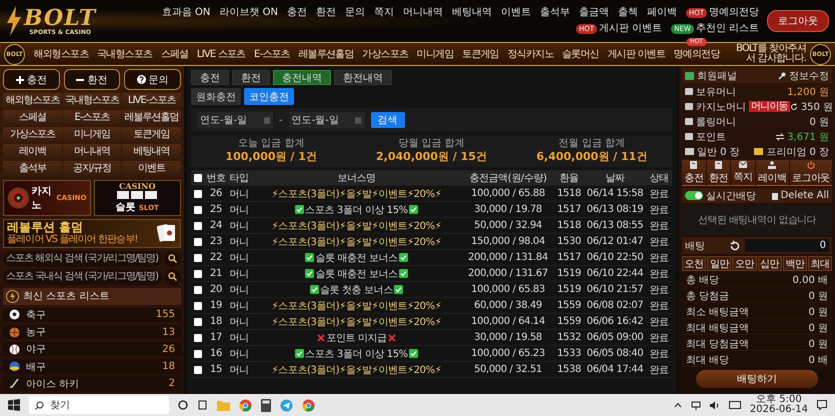 This screenshot has width=835, height=416. I want to click on top-link: 출첵, so click(628, 13).